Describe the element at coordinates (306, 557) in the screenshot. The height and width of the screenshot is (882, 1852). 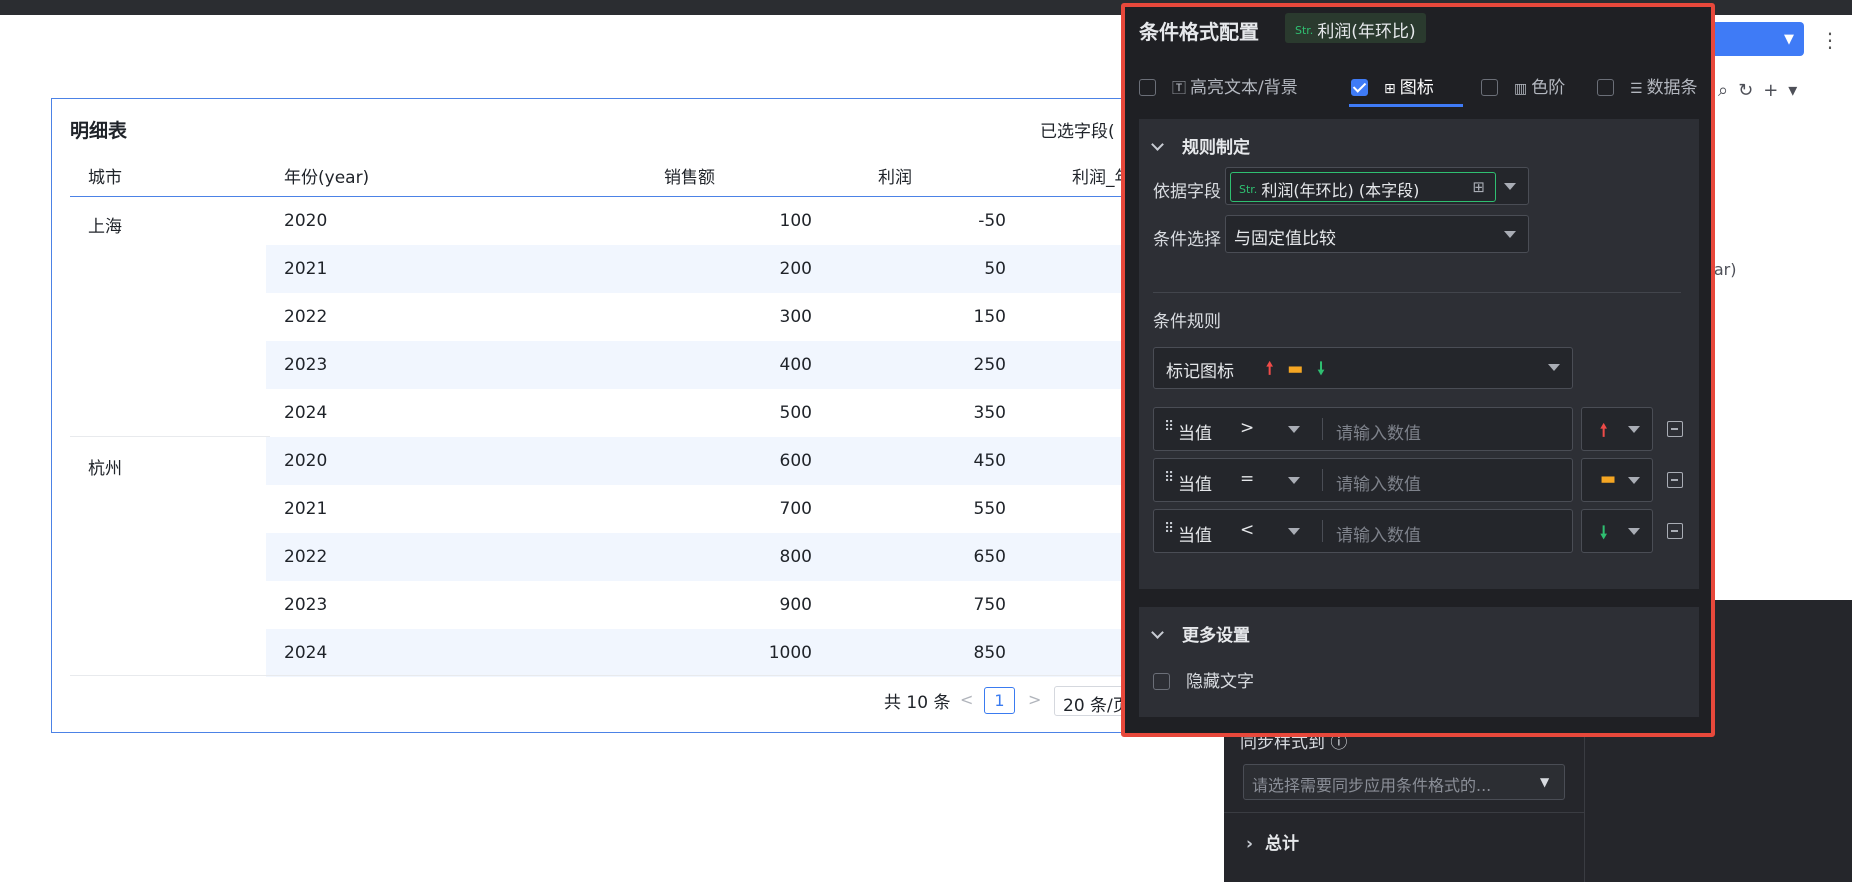
I see `year-cell: 2022` at that location.